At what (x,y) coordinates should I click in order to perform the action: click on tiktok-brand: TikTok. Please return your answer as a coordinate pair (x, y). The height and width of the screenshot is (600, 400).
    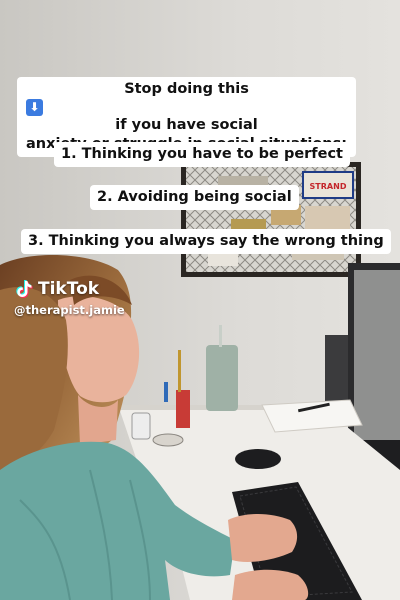
    Looking at the image, I should click on (69, 289).